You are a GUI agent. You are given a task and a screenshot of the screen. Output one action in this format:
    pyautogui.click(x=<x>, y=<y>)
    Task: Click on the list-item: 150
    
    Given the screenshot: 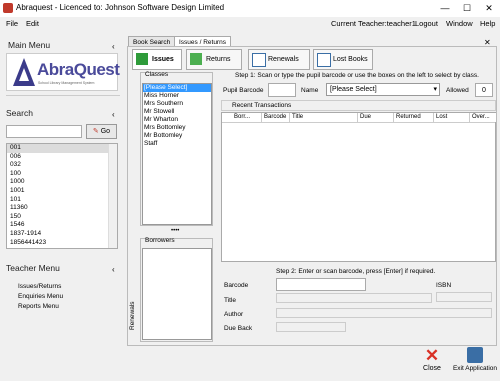 What is the action you would take?
    pyautogui.click(x=62, y=217)
    